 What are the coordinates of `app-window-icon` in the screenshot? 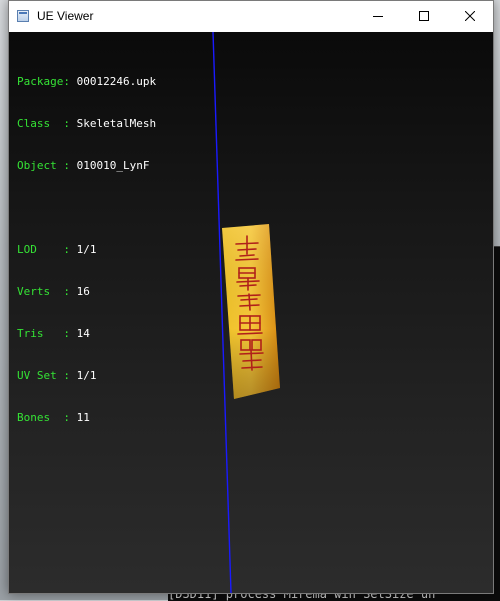 It's located at (23, 16).